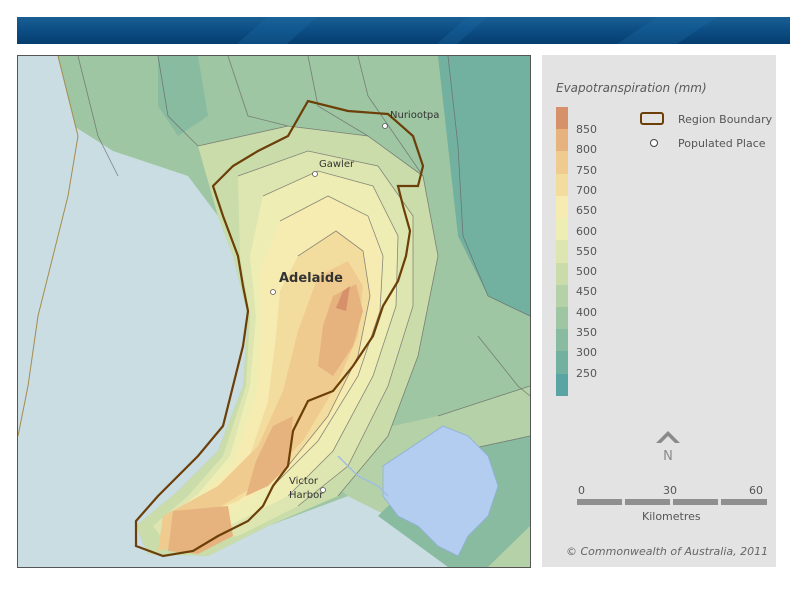  Describe the element at coordinates (477, 30) in the screenshot. I see `banner-decoration` at that location.